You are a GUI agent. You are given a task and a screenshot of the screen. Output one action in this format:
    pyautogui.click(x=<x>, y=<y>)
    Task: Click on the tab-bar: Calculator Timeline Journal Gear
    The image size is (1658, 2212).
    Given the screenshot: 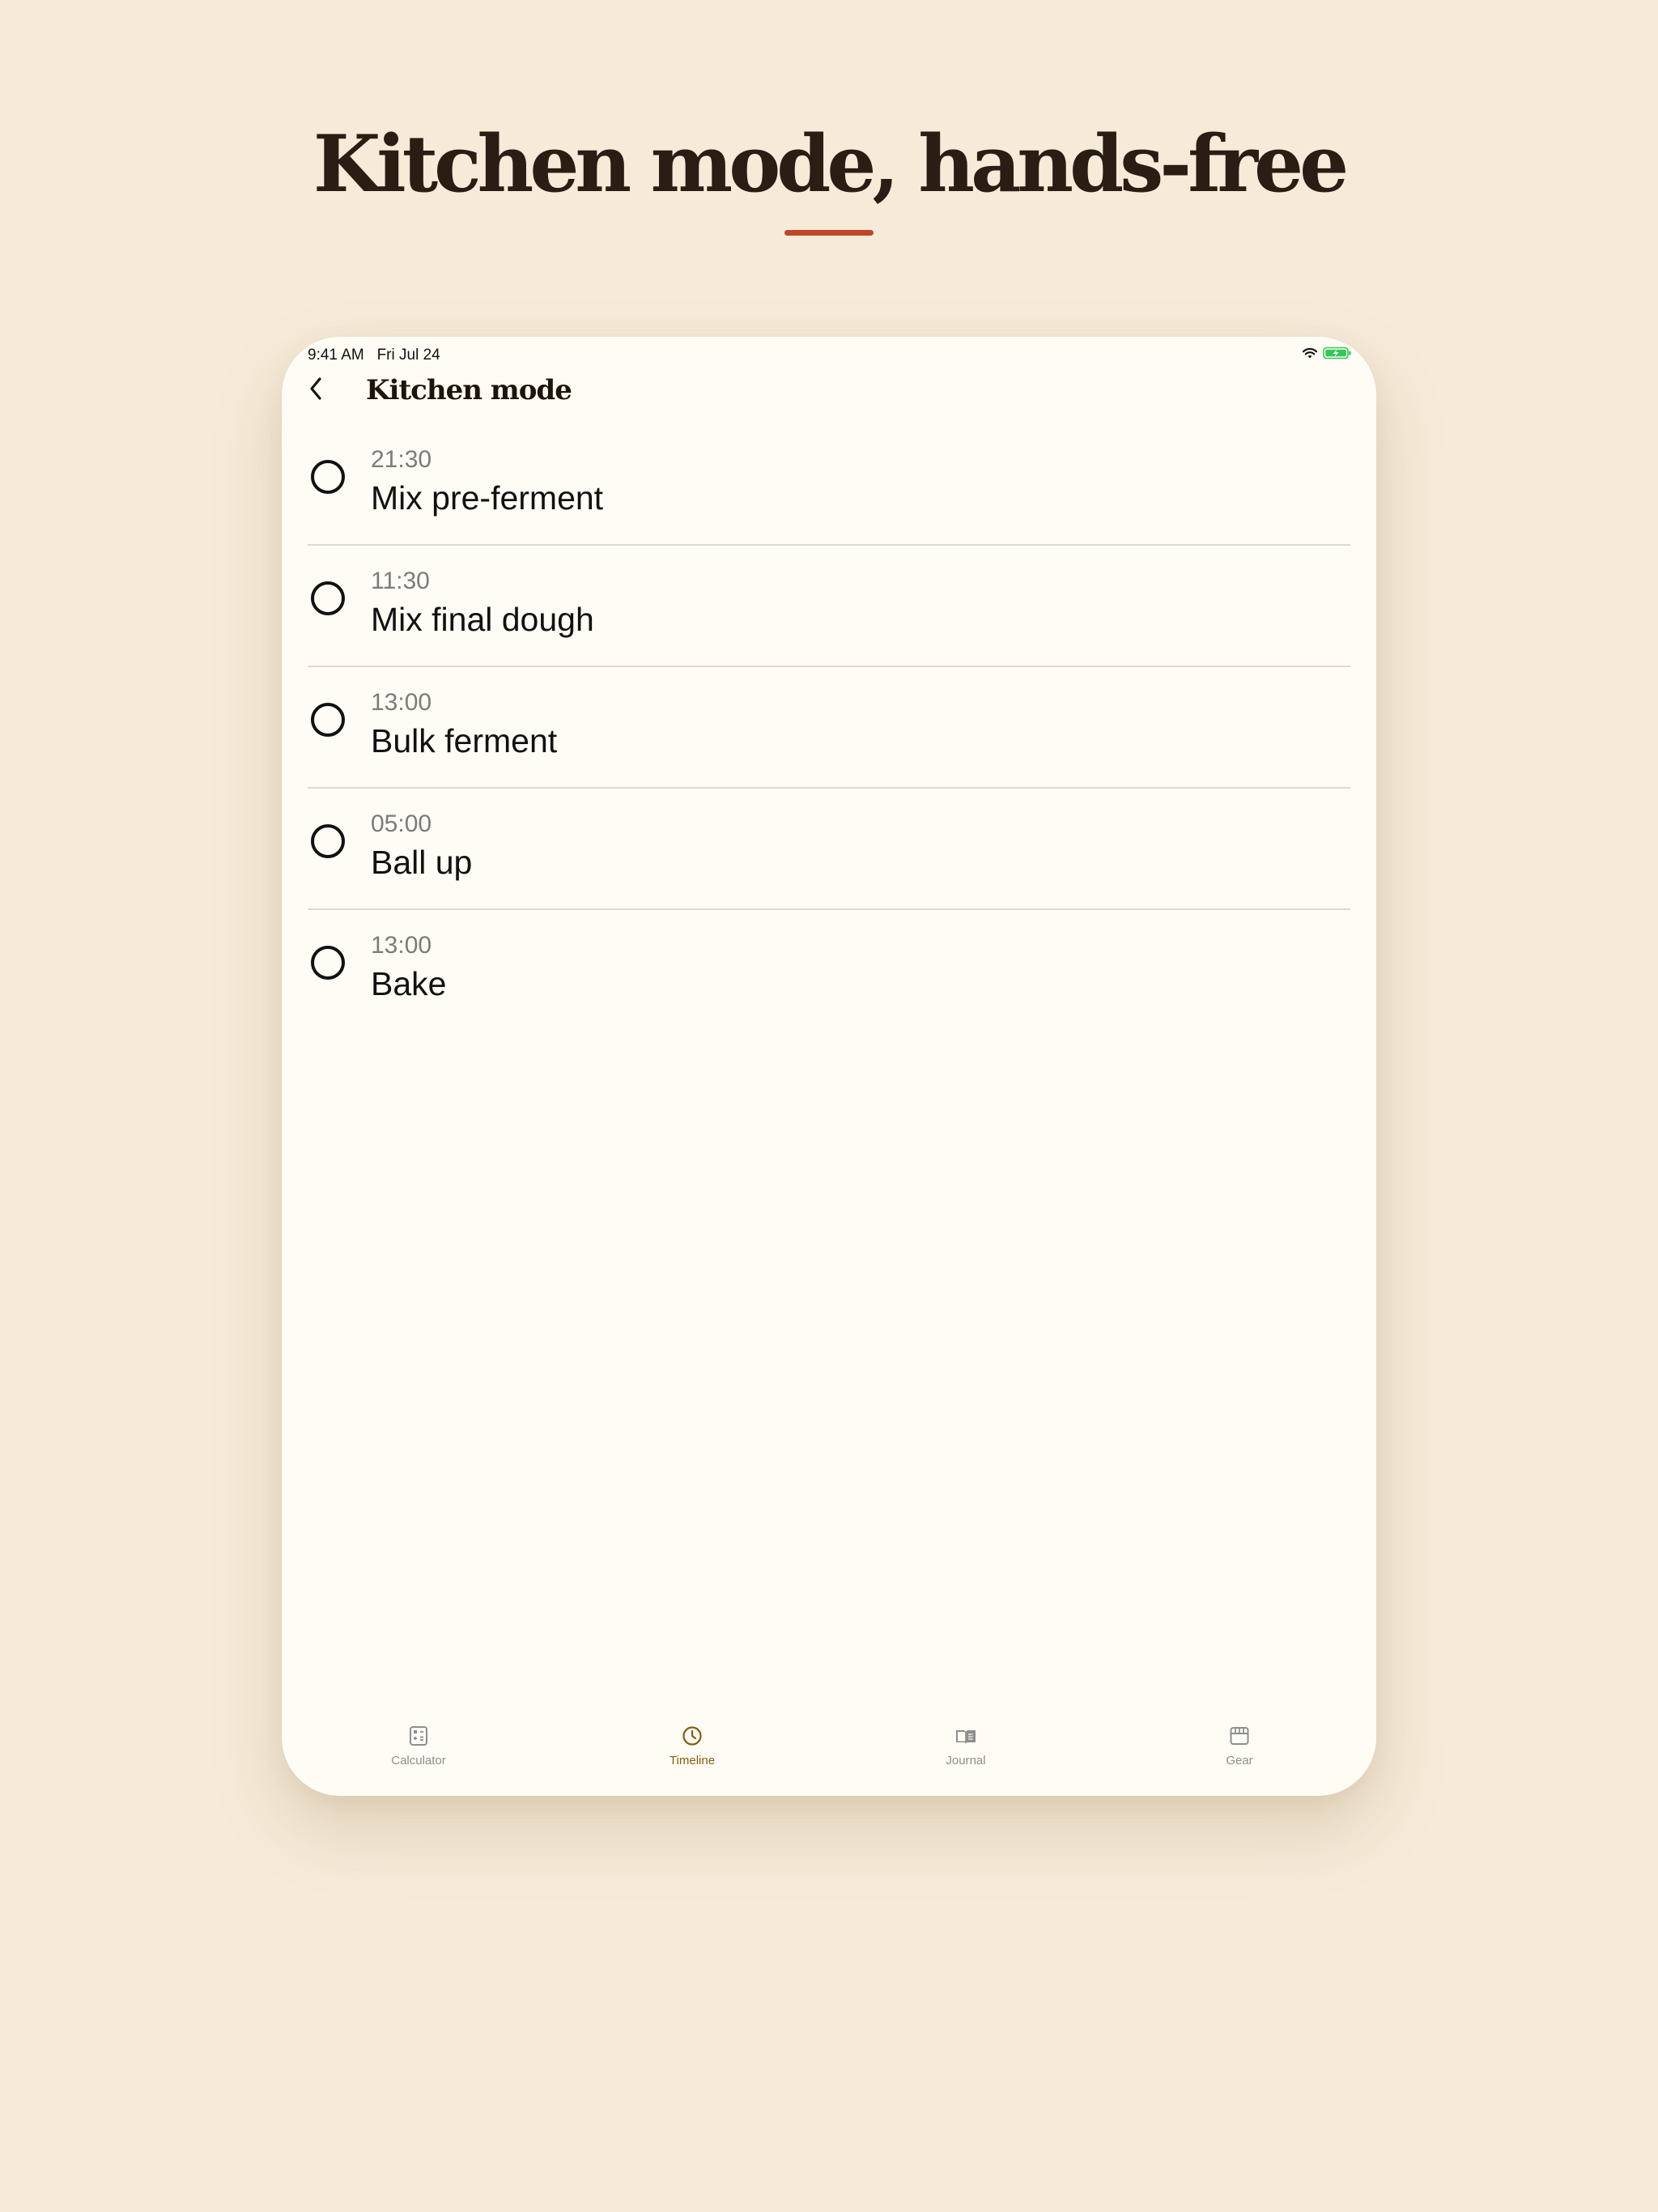 What is the action you would take?
    pyautogui.click(x=829, y=1752)
    